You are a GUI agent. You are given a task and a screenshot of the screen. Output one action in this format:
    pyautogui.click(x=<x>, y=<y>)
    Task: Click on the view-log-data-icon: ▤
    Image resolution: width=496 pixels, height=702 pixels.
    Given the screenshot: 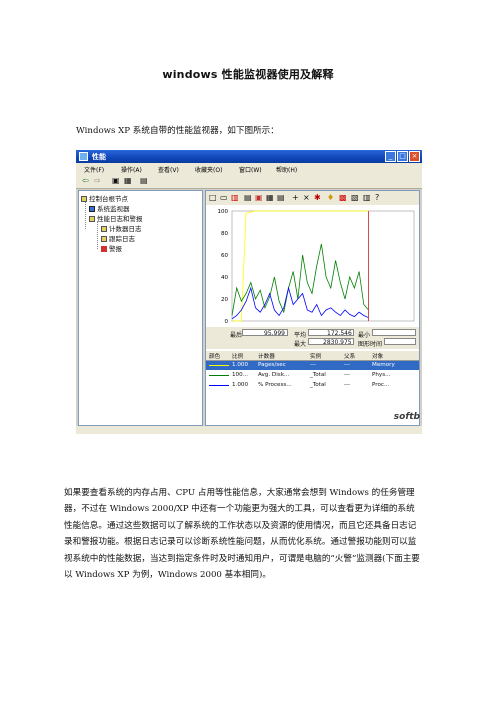 What is the action you would take?
    pyautogui.click(x=248, y=198)
    